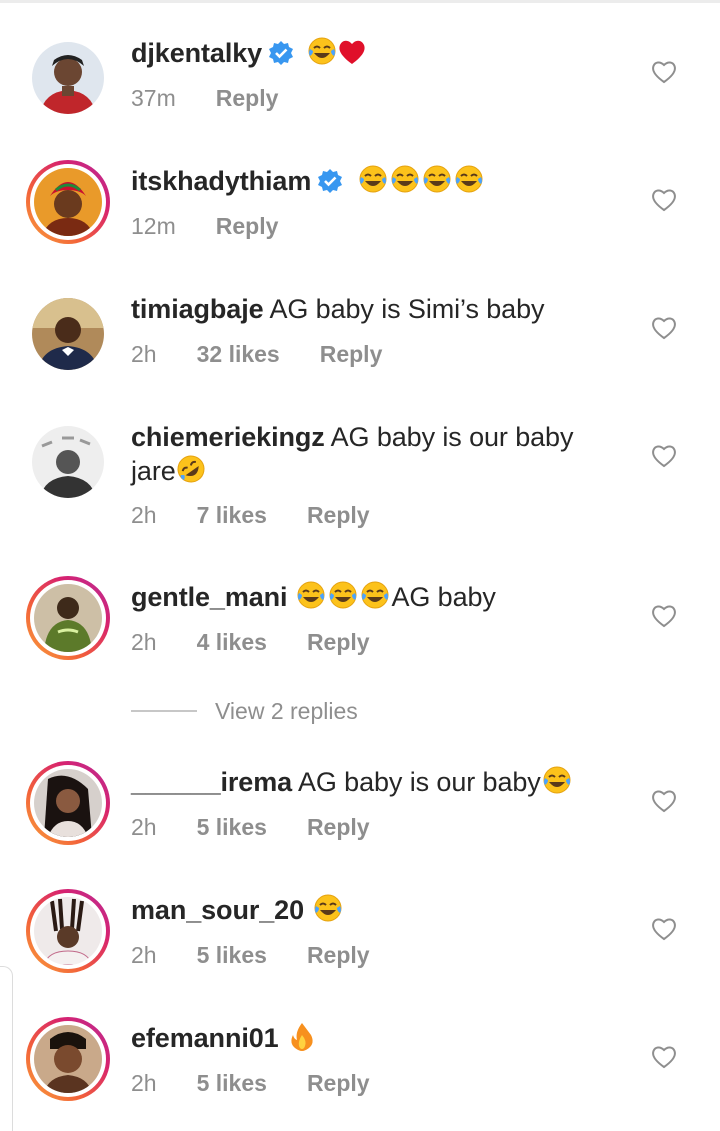  Describe the element at coordinates (217, 910) in the screenshot. I see `comment-username: man_sour_20` at that location.